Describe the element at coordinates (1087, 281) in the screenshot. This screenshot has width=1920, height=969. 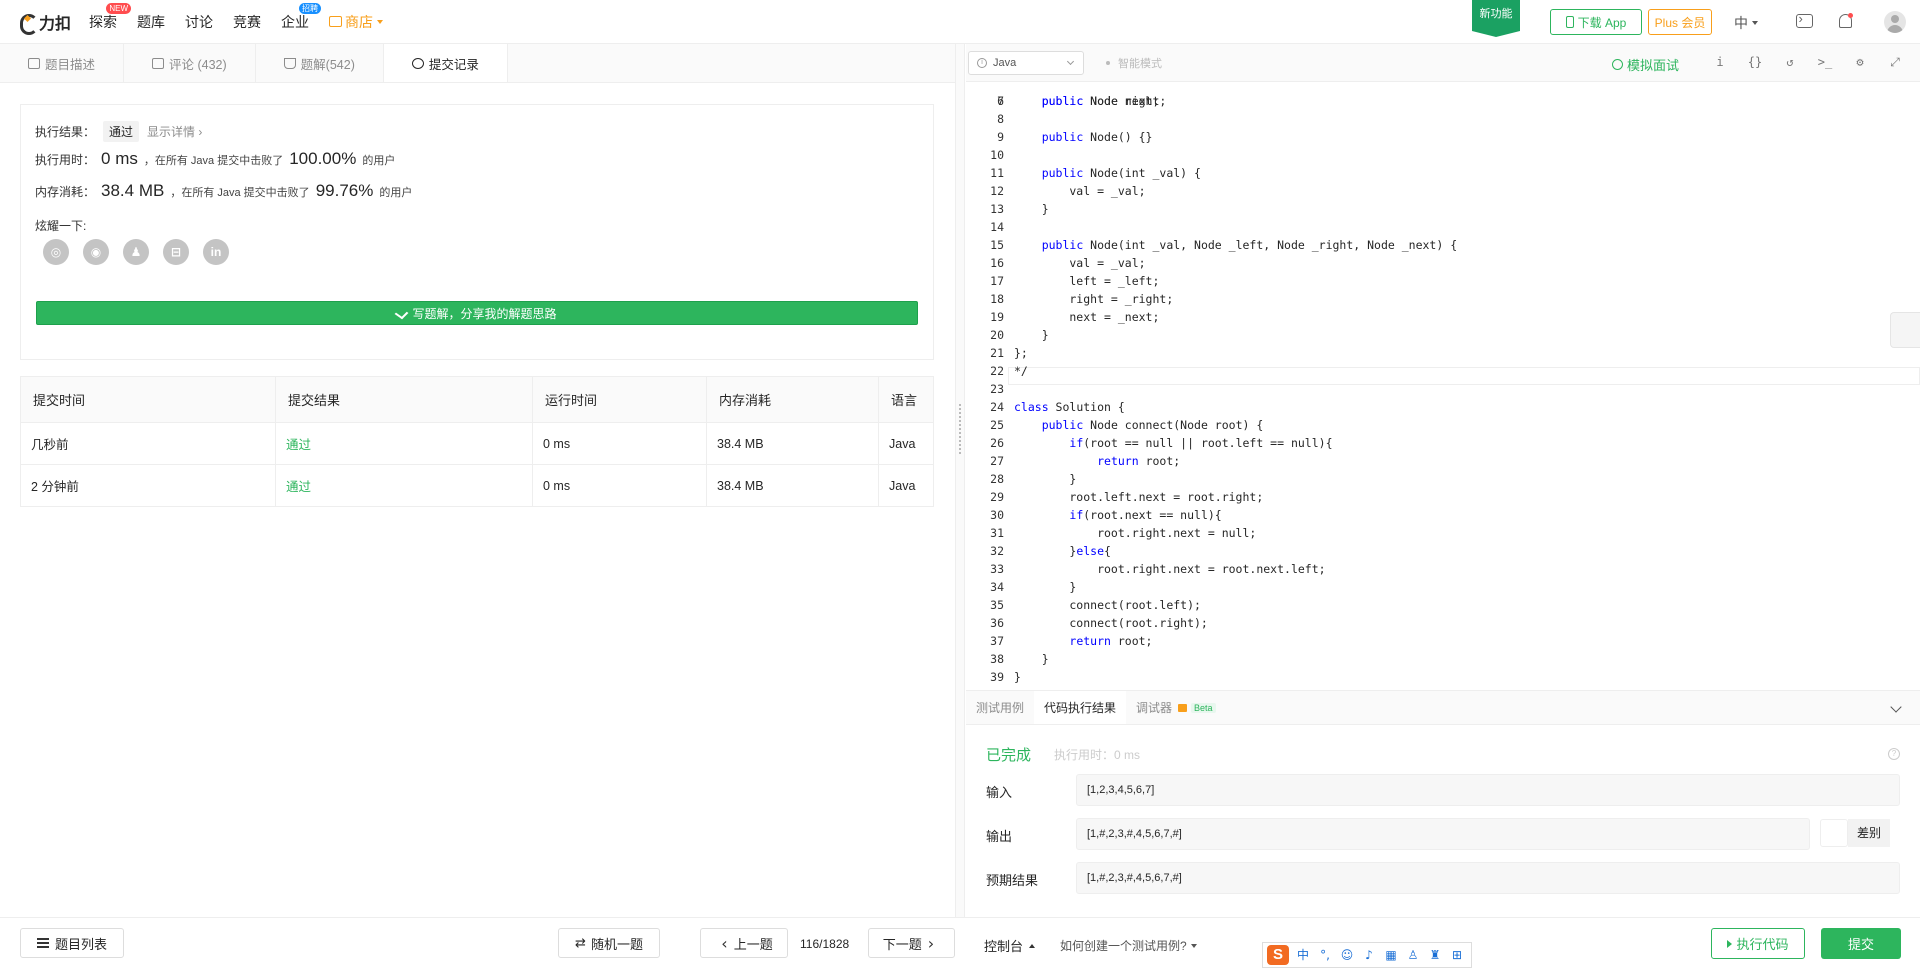
I see `code-text: left = _left;` at that location.